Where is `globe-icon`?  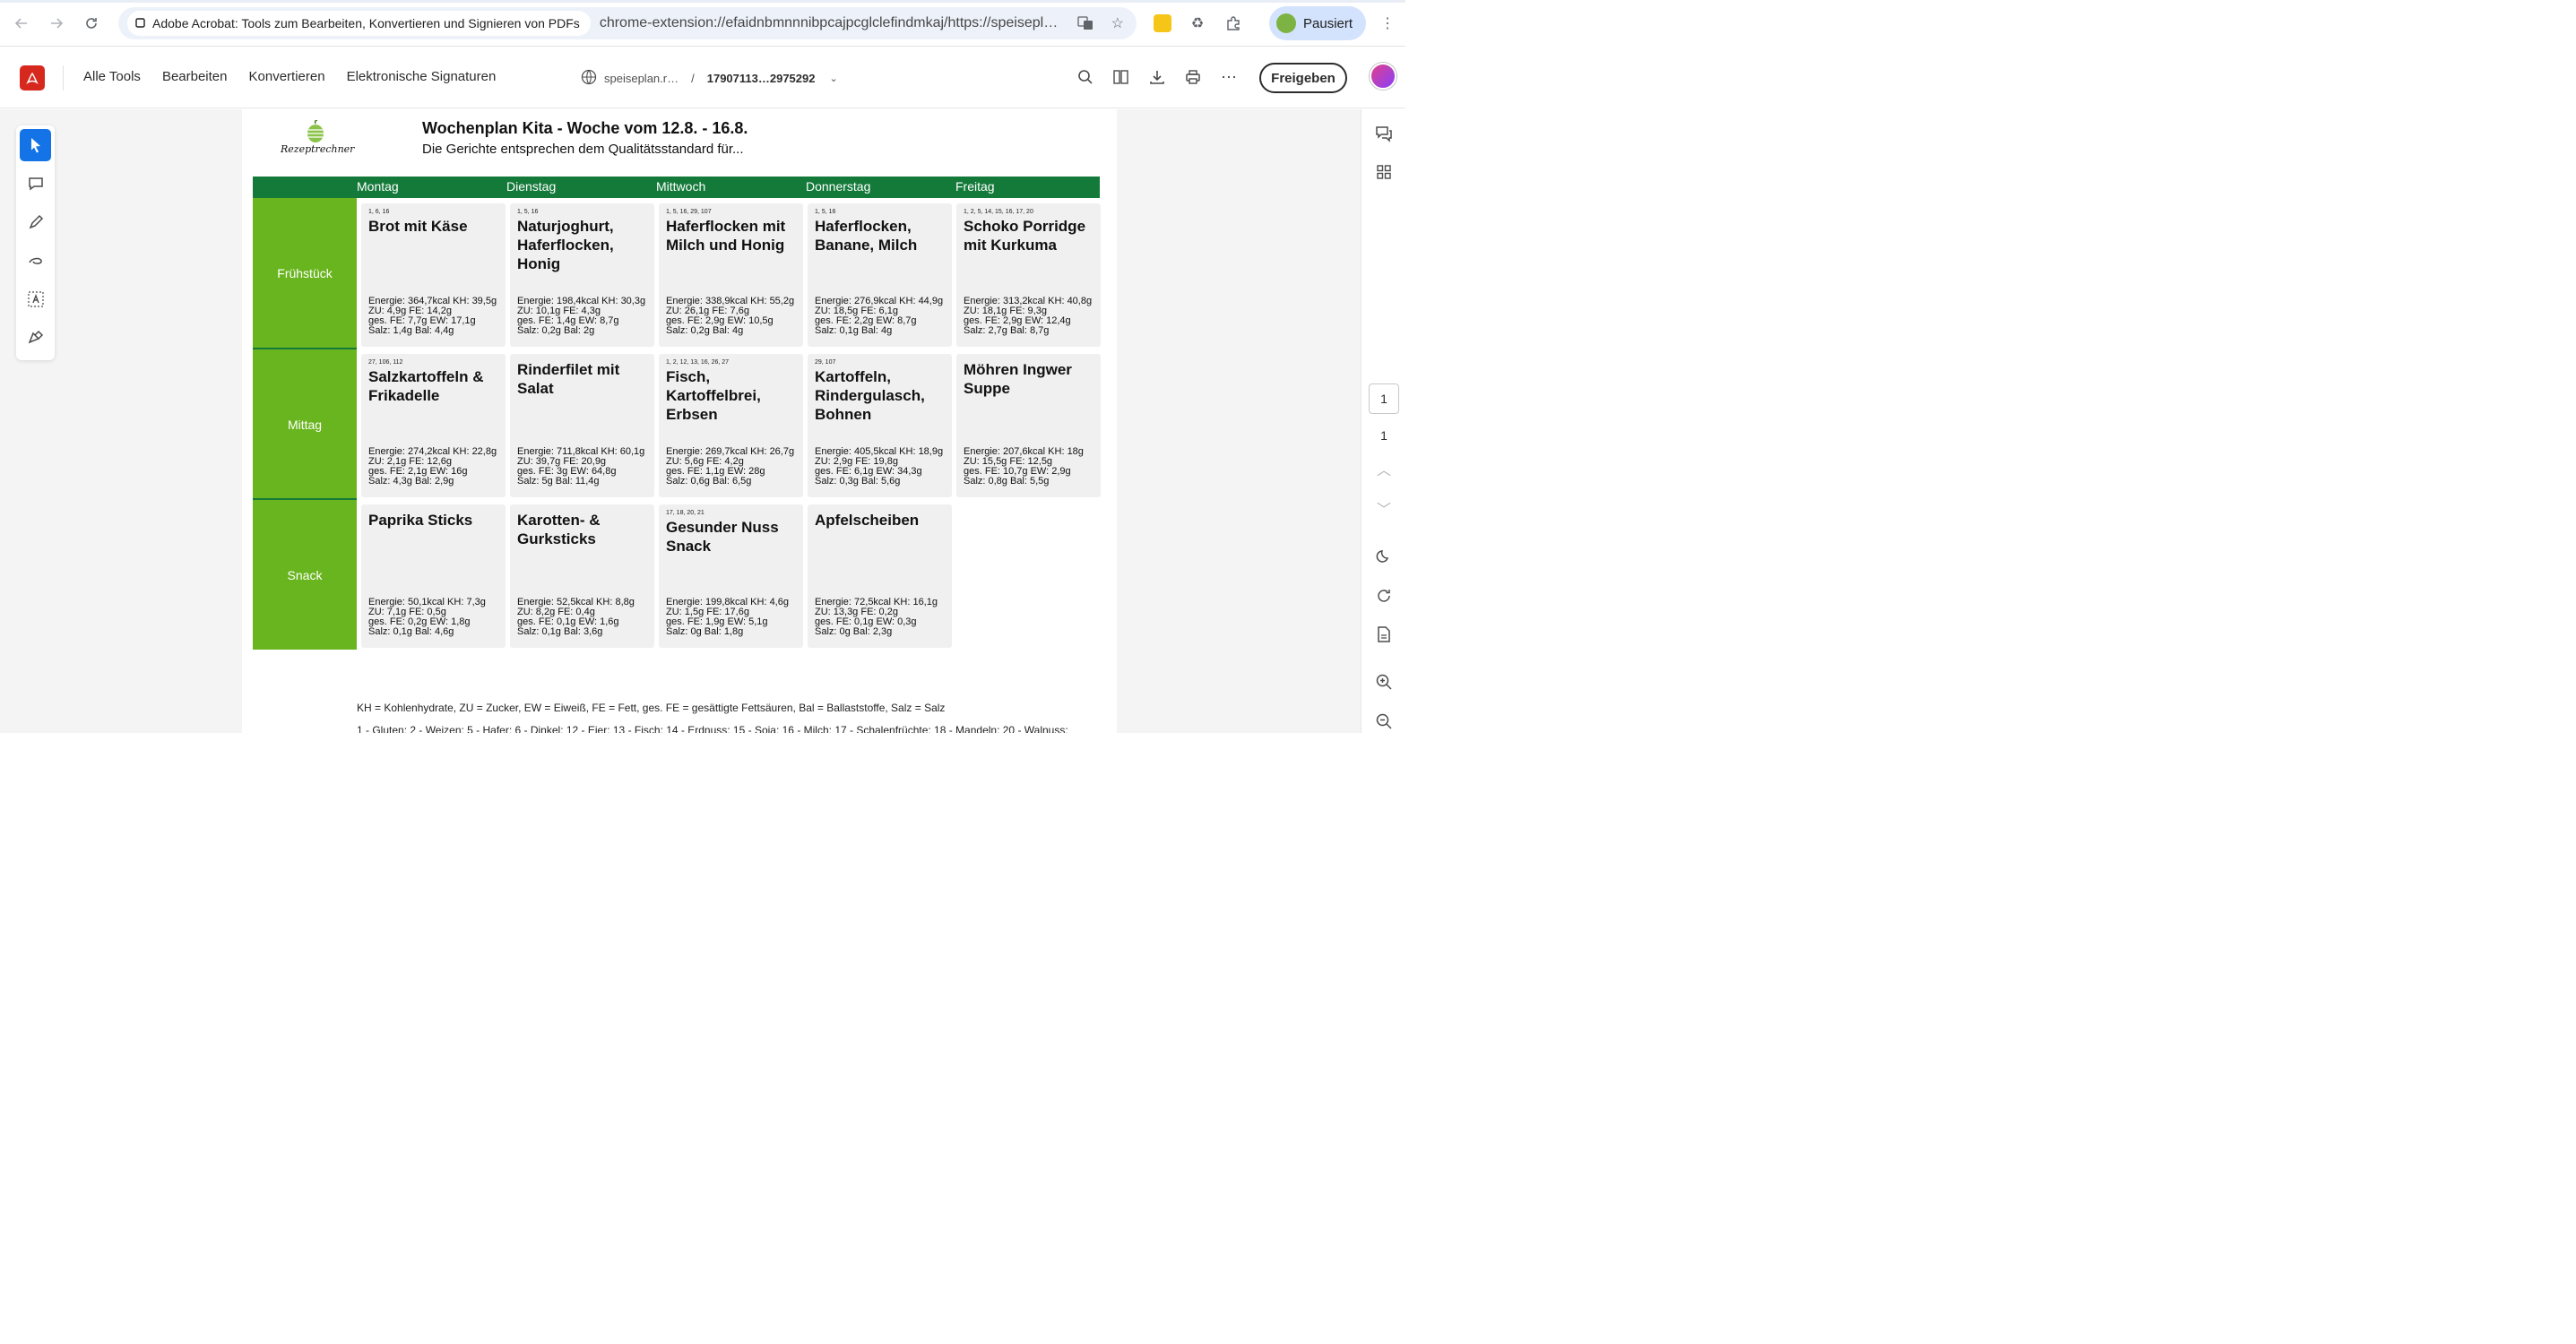
globe-icon is located at coordinates (589, 78).